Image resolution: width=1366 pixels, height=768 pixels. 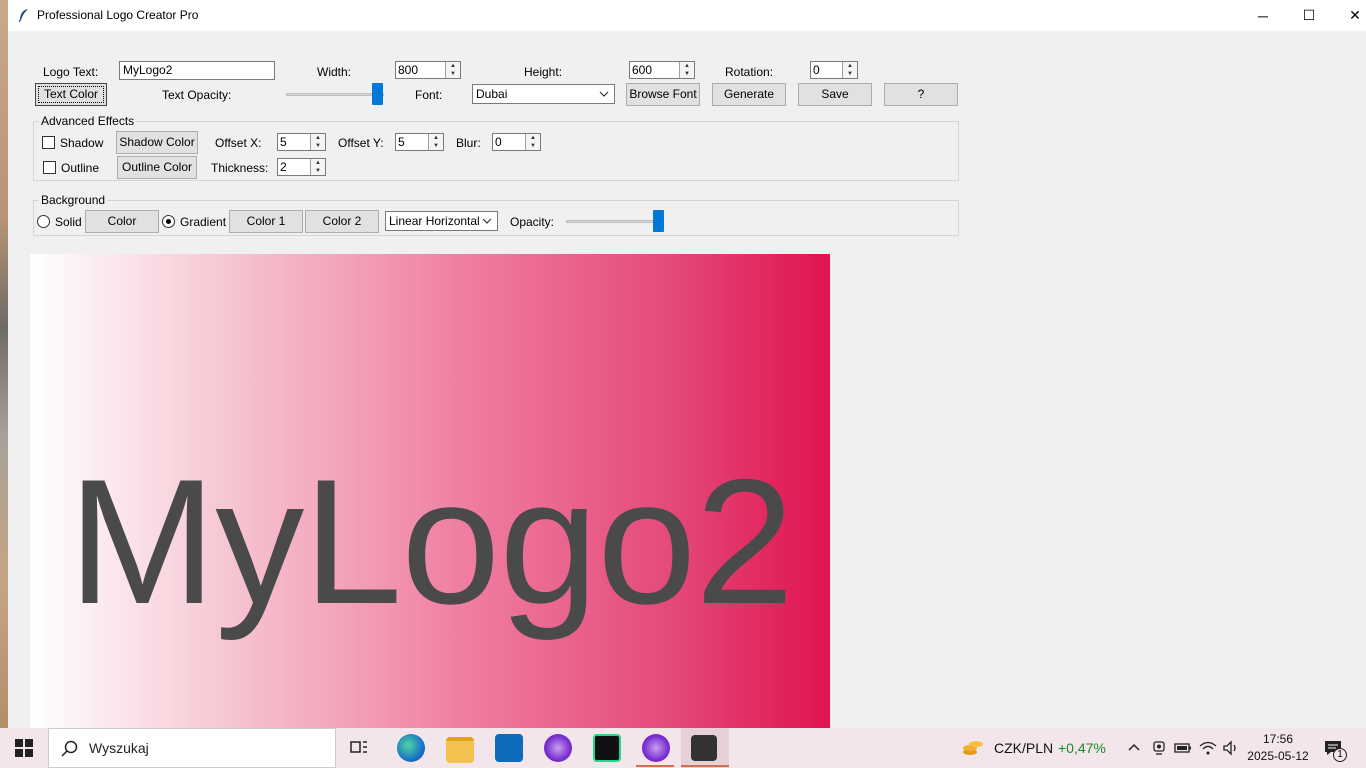 I want to click on save-button: Save, so click(x=835, y=94).